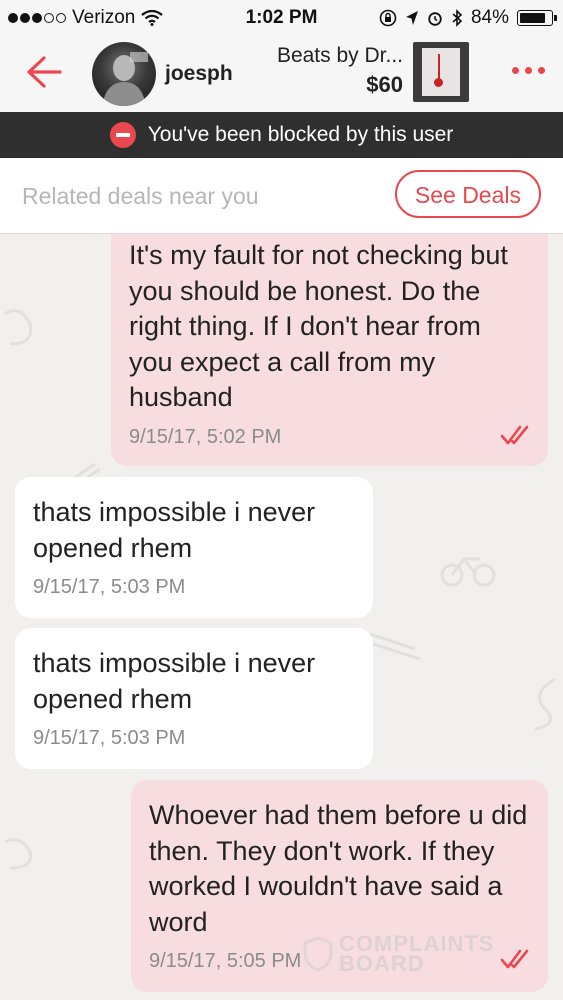 The image size is (563, 1000). What do you see at coordinates (411, 18) in the screenshot?
I see `location-arrow-icon` at bounding box center [411, 18].